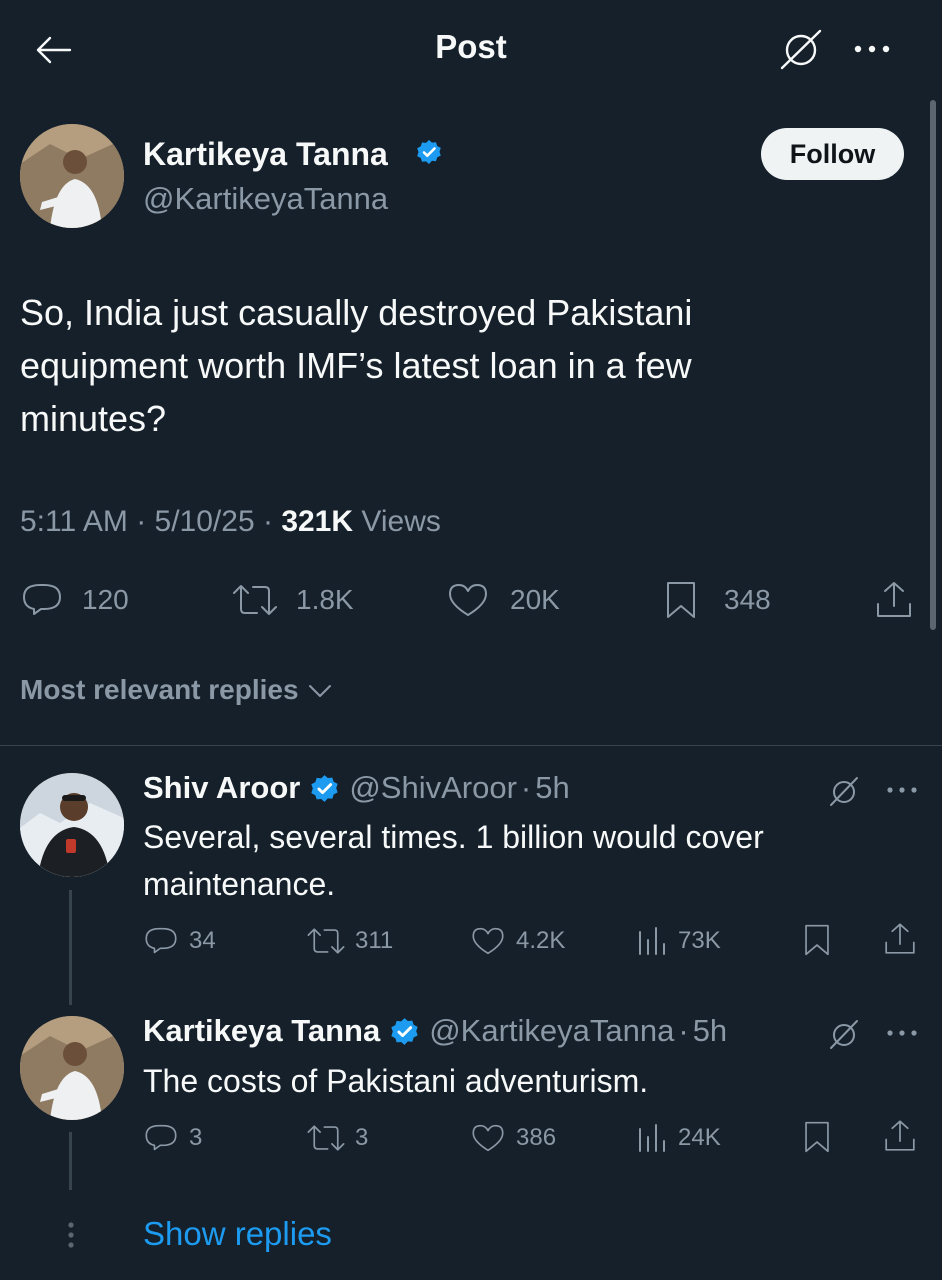  What do you see at coordinates (319, 691) in the screenshot?
I see `chevron-down-icon` at bounding box center [319, 691].